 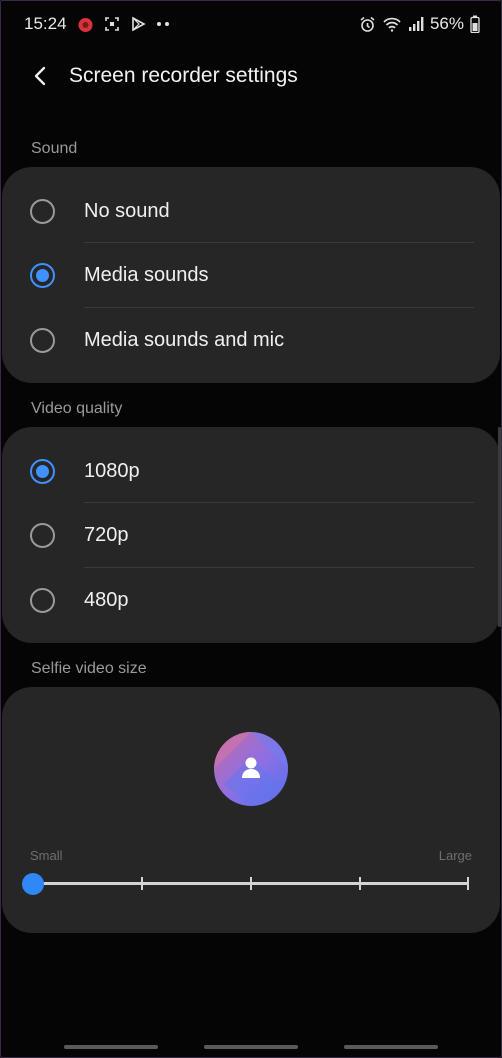 What do you see at coordinates (97, 24) in the screenshot?
I see `status-left: 15:24` at bounding box center [97, 24].